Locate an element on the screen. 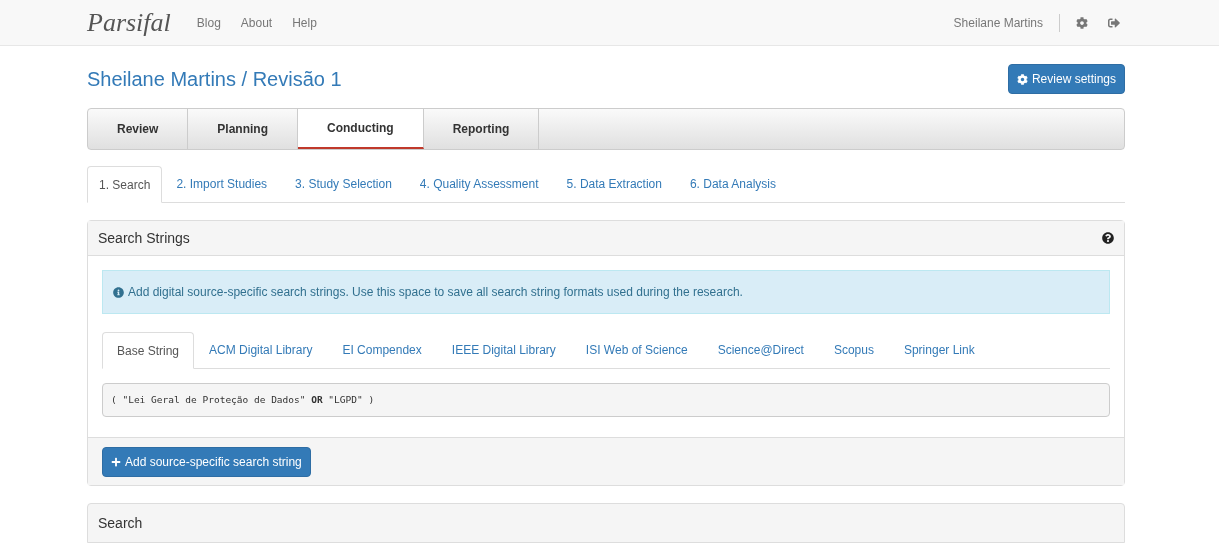  source-tab: Springer Link is located at coordinates (939, 349).